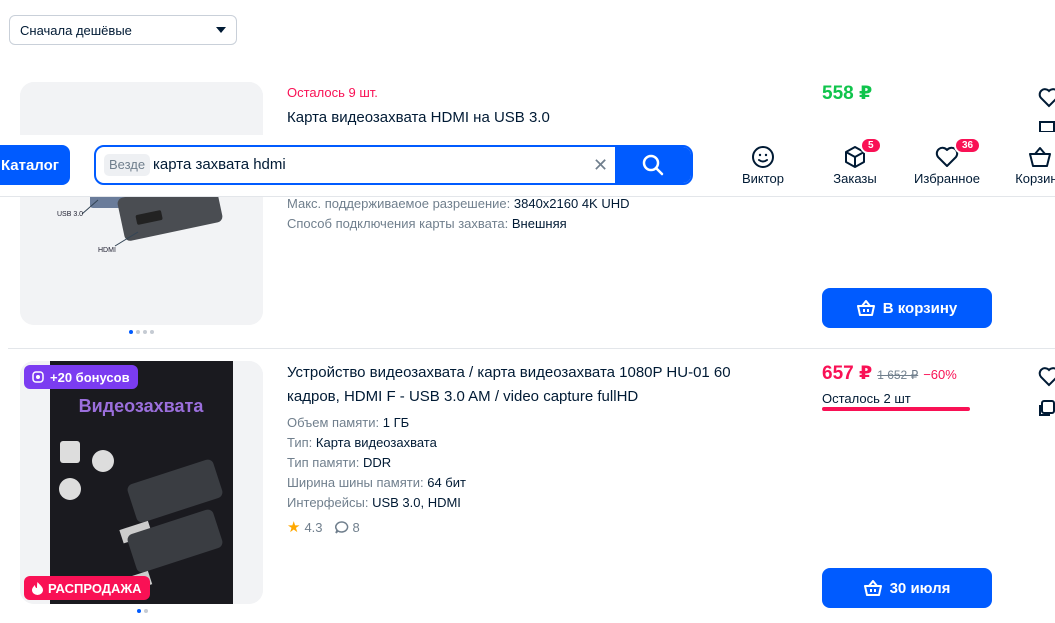 This screenshot has height=623, width=1055. I want to click on product-title: Карта видеозахвата HDMI на USB 3.0, so click(418, 118).